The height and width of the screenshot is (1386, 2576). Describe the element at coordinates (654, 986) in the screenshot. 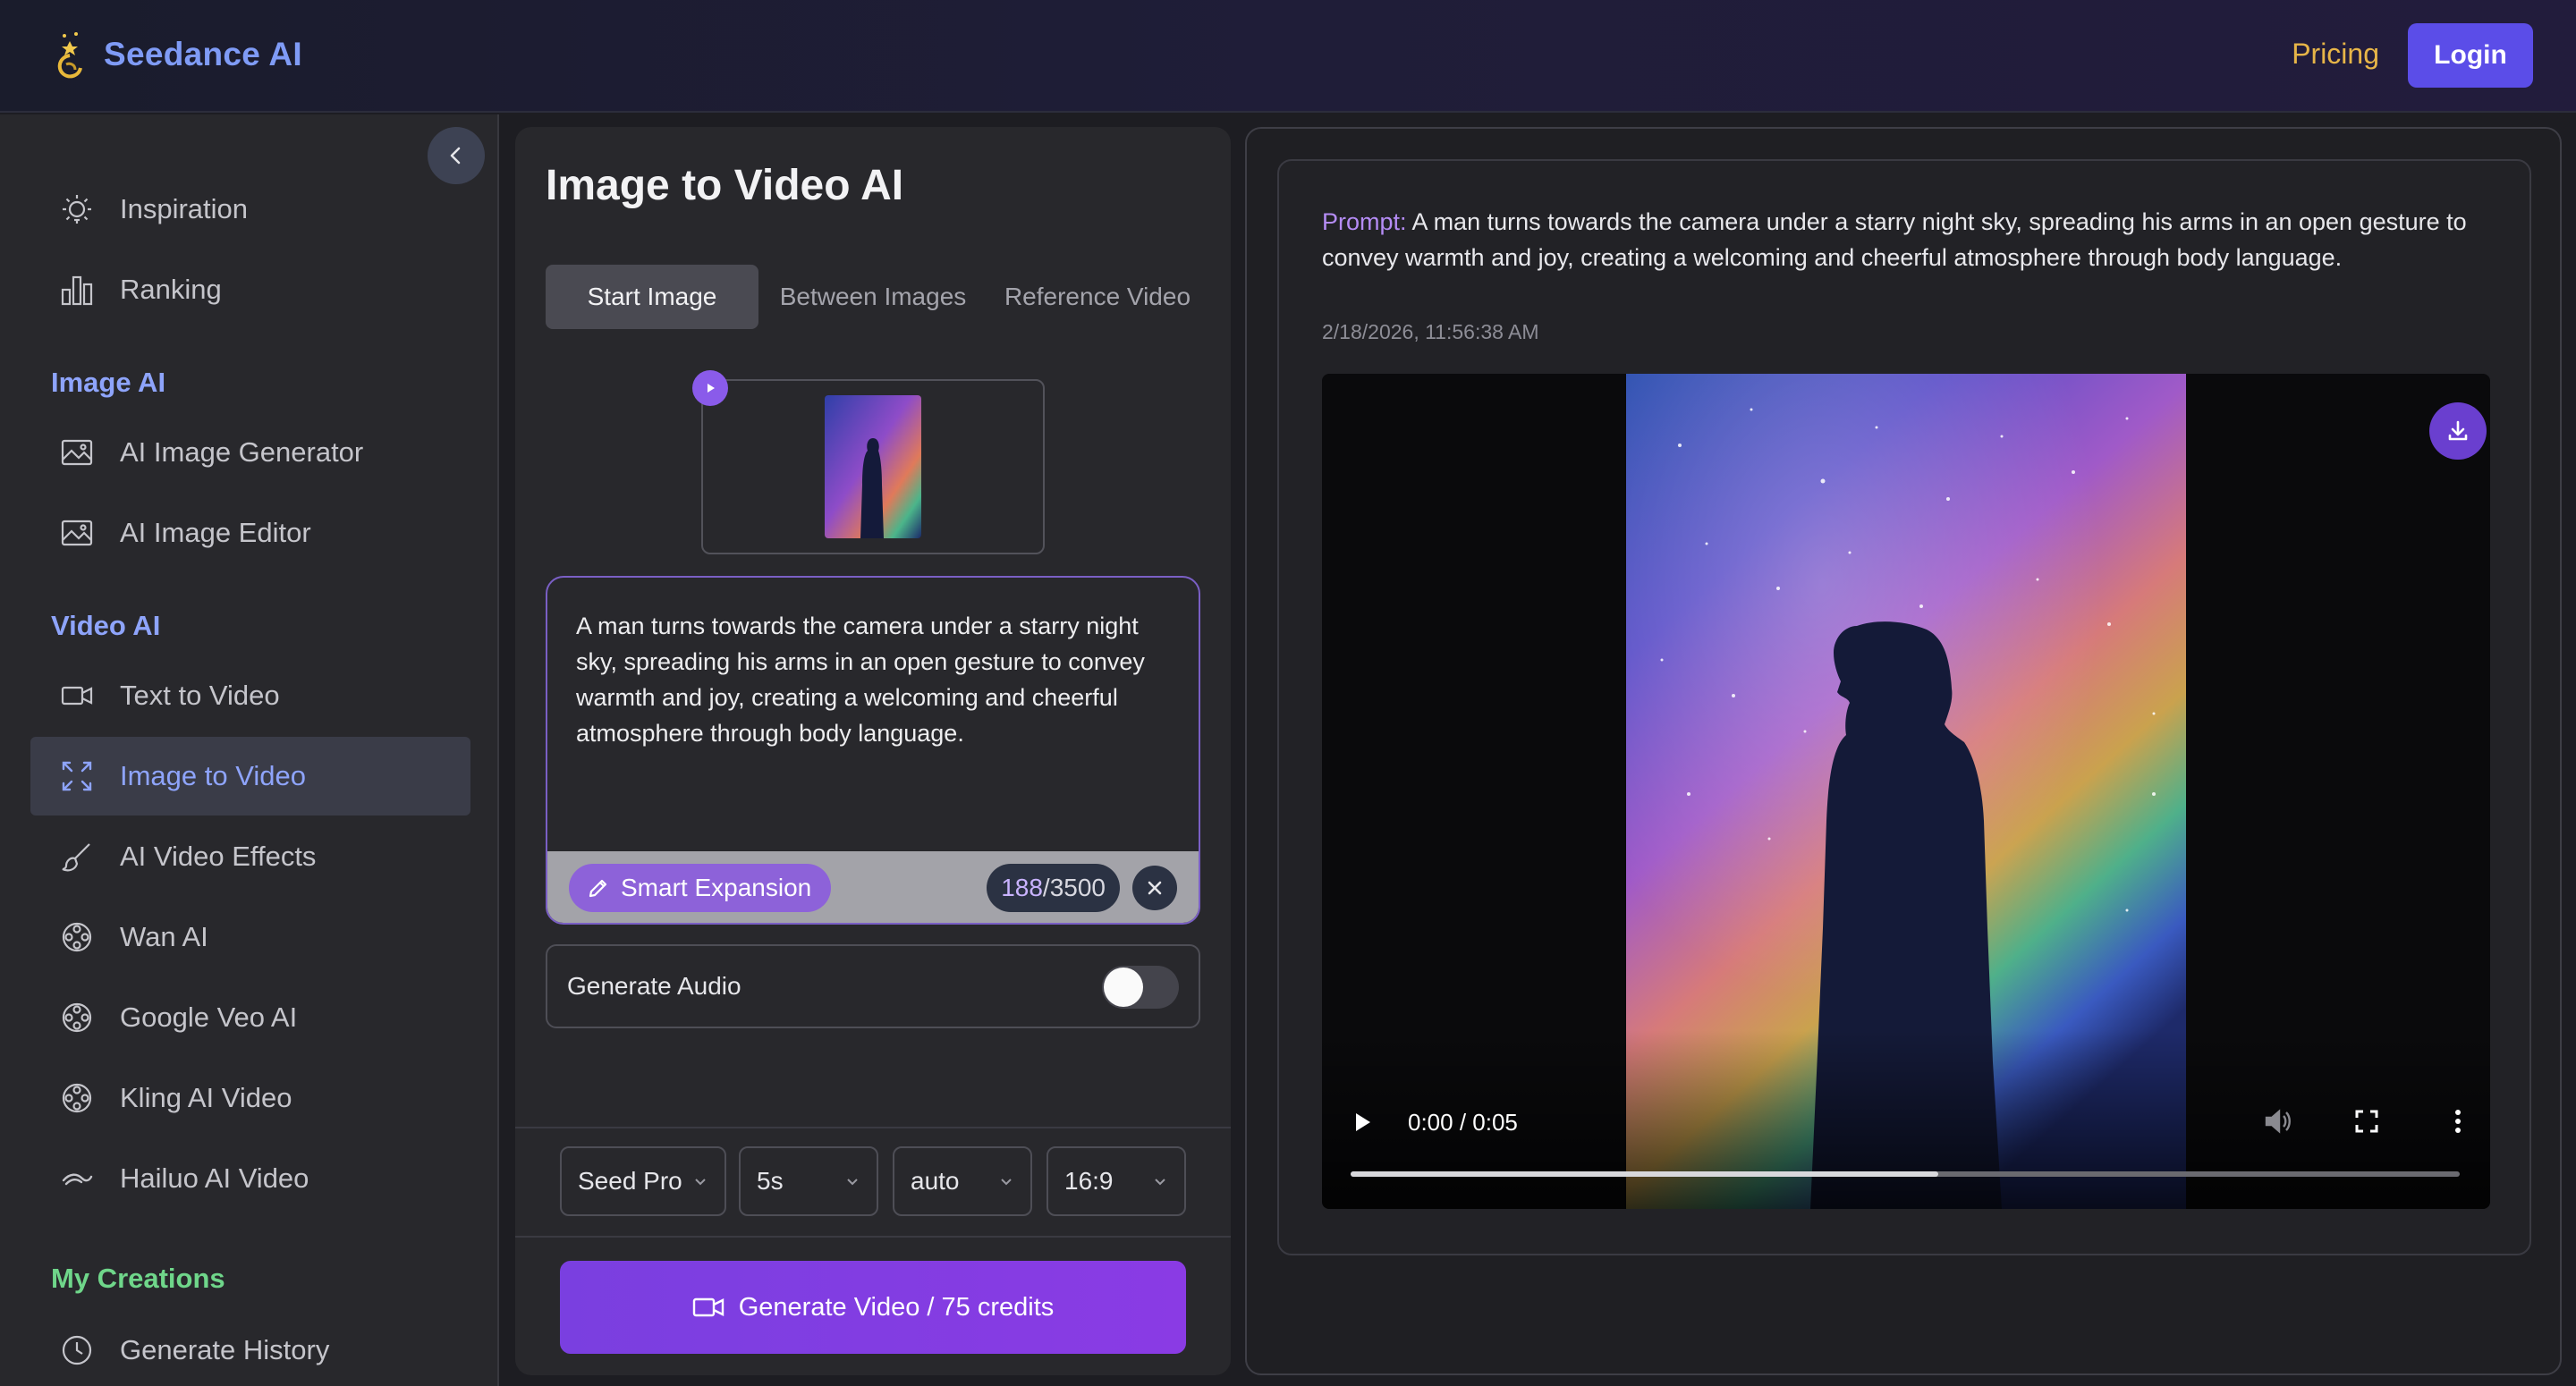

I see `generate-audio-label: Generate Audio` at that location.